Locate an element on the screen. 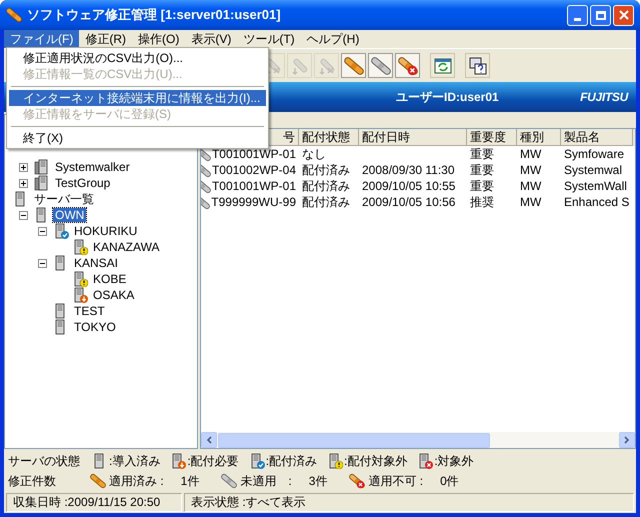 Image resolution: width=640 pixels, height=517 pixels. table-cell-text: Enhanced S is located at coordinates (597, 202).